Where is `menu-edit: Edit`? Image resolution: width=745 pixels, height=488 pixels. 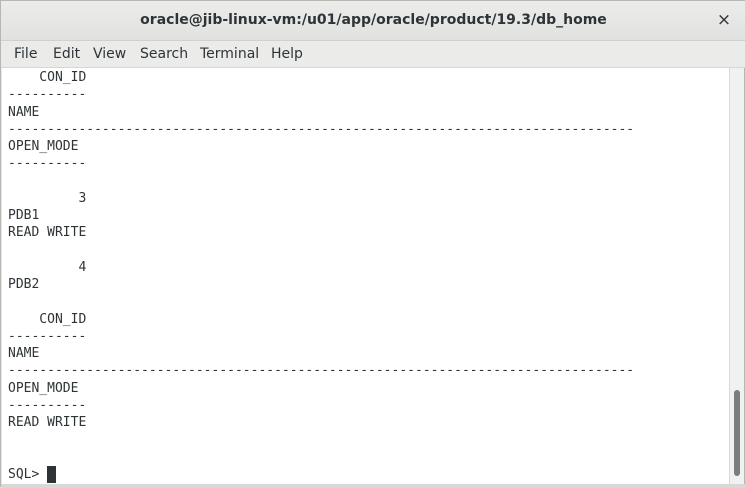
menu-edit: Edit is located at coordinates (66, 54).